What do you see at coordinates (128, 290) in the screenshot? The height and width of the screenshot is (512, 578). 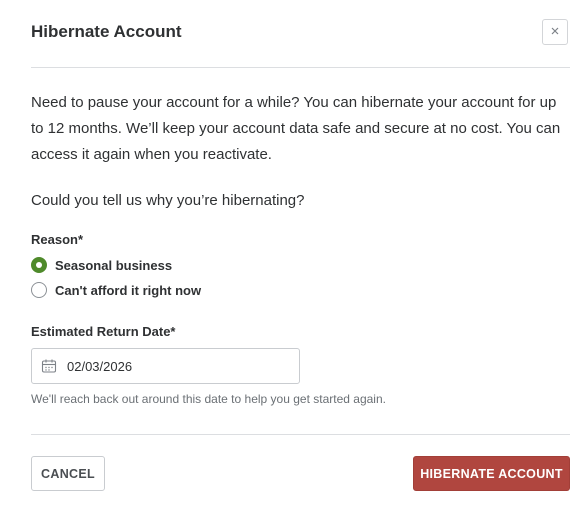 I see `reason-option-label: Can't afford it right now` at bounding box center [128, 290].